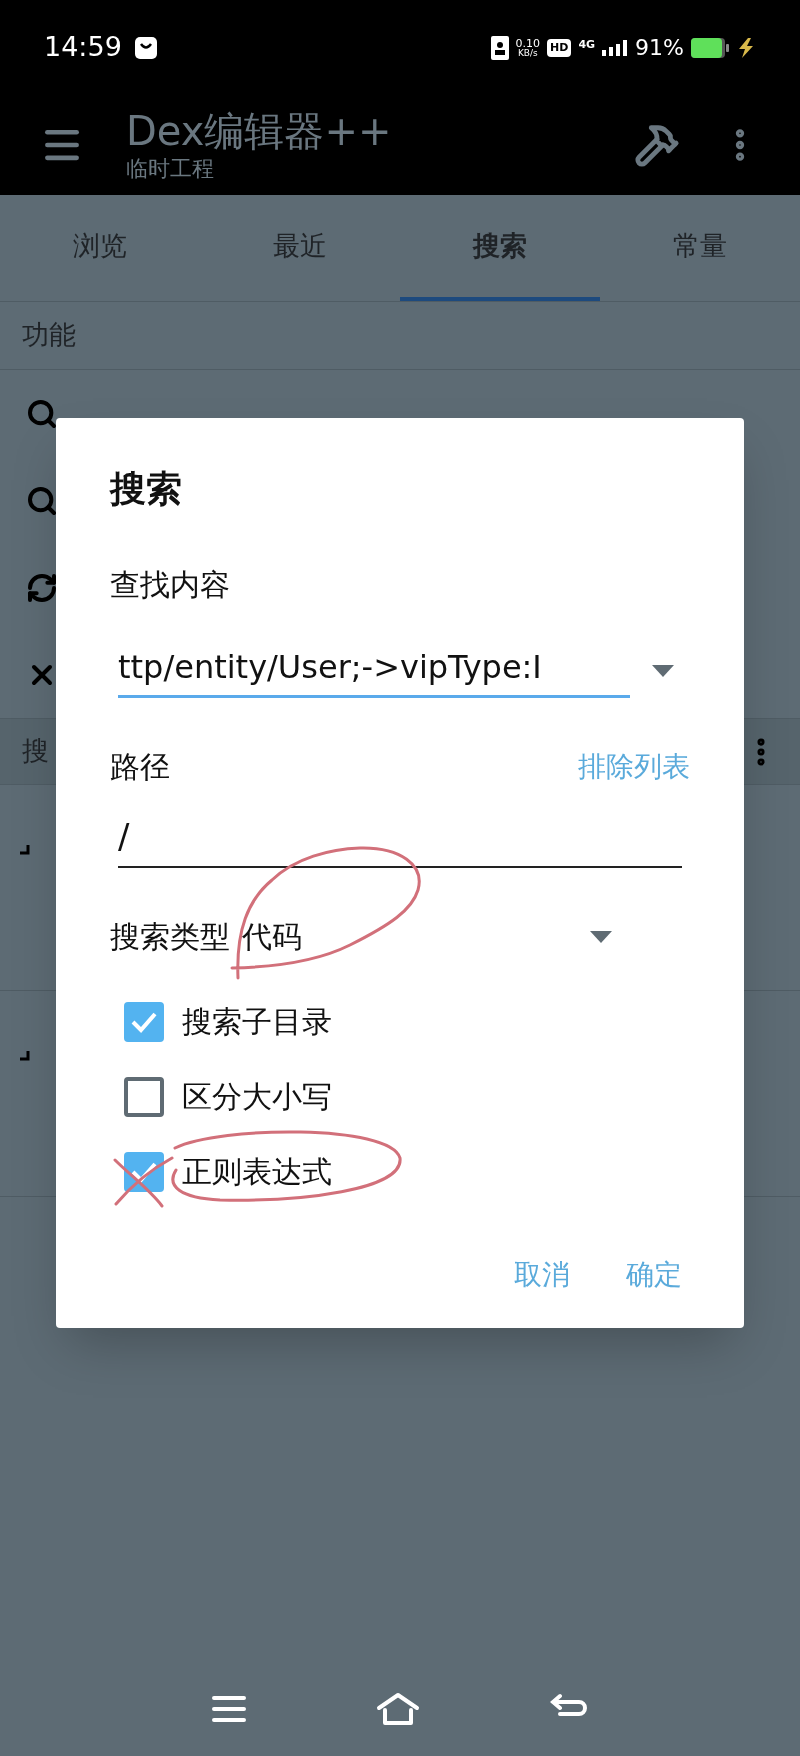  I want to click on clock: 14:59, so click(83, 47).